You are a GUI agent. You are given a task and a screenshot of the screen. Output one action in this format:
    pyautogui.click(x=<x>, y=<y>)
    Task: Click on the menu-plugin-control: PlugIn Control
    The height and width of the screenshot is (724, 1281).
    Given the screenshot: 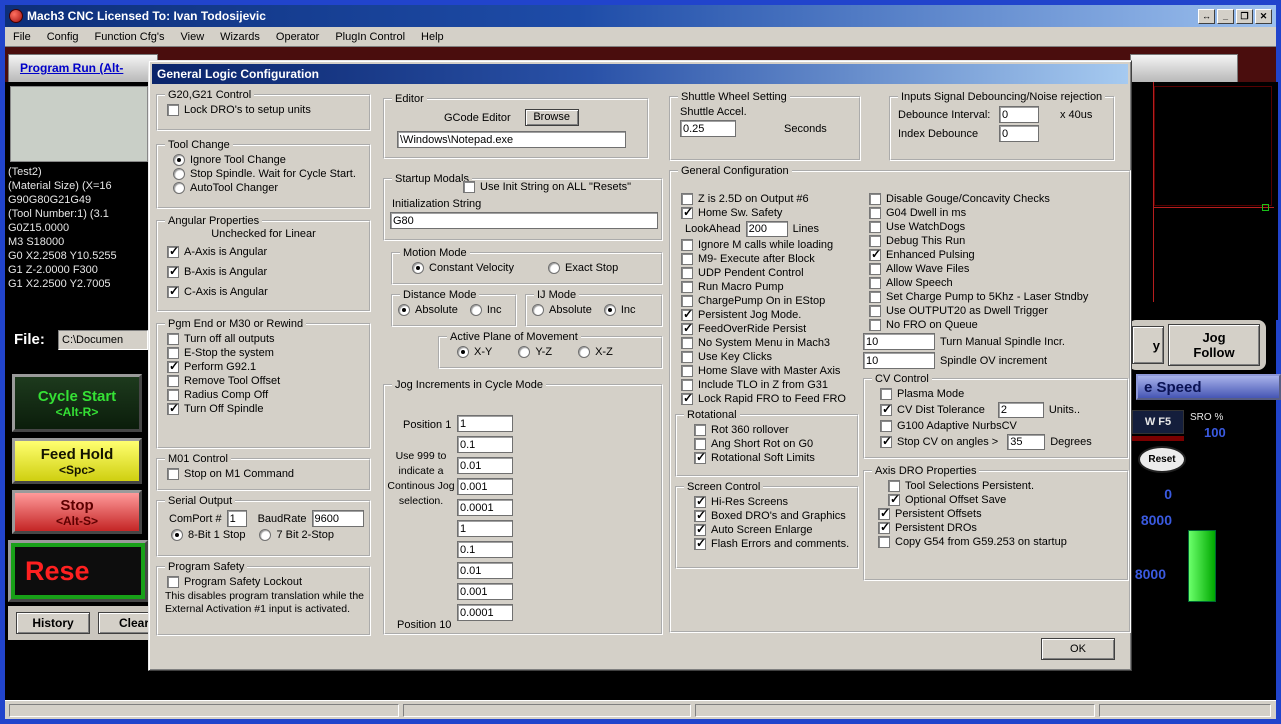 What is the action you would take?
    pyautogui.click(x=370, y=37)
    